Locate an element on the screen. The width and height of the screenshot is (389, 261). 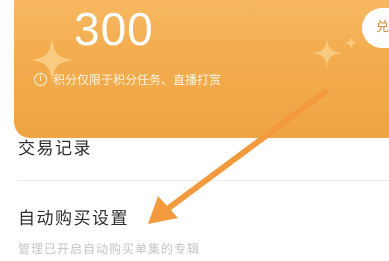
notice-text: 积分仅限于积分任务、直播打赏 is located at coordinates (137, 80).